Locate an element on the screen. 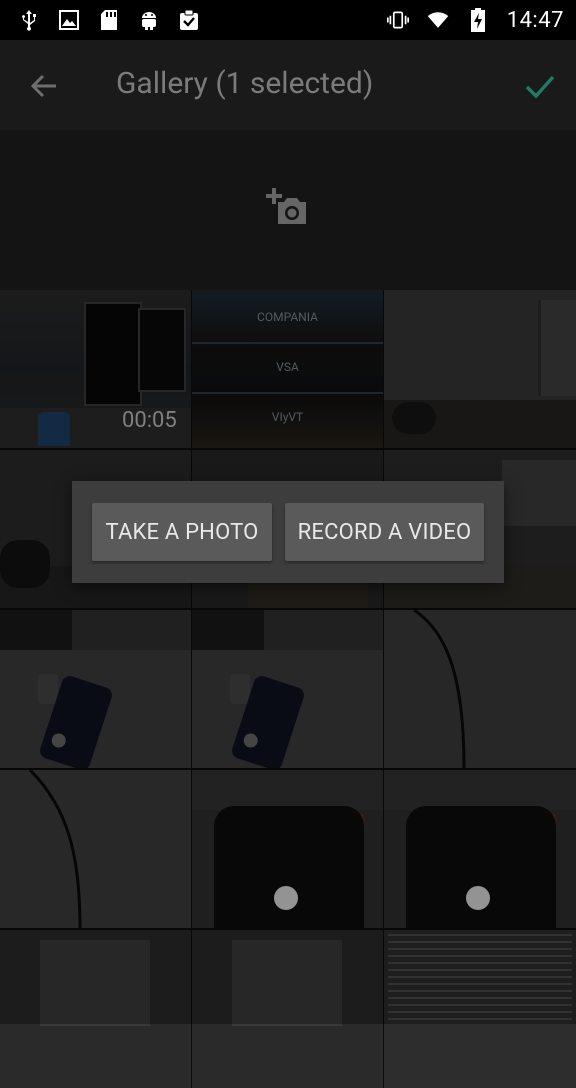  page-title: Gallery (1 selected) is located at coordinates (245, 83).